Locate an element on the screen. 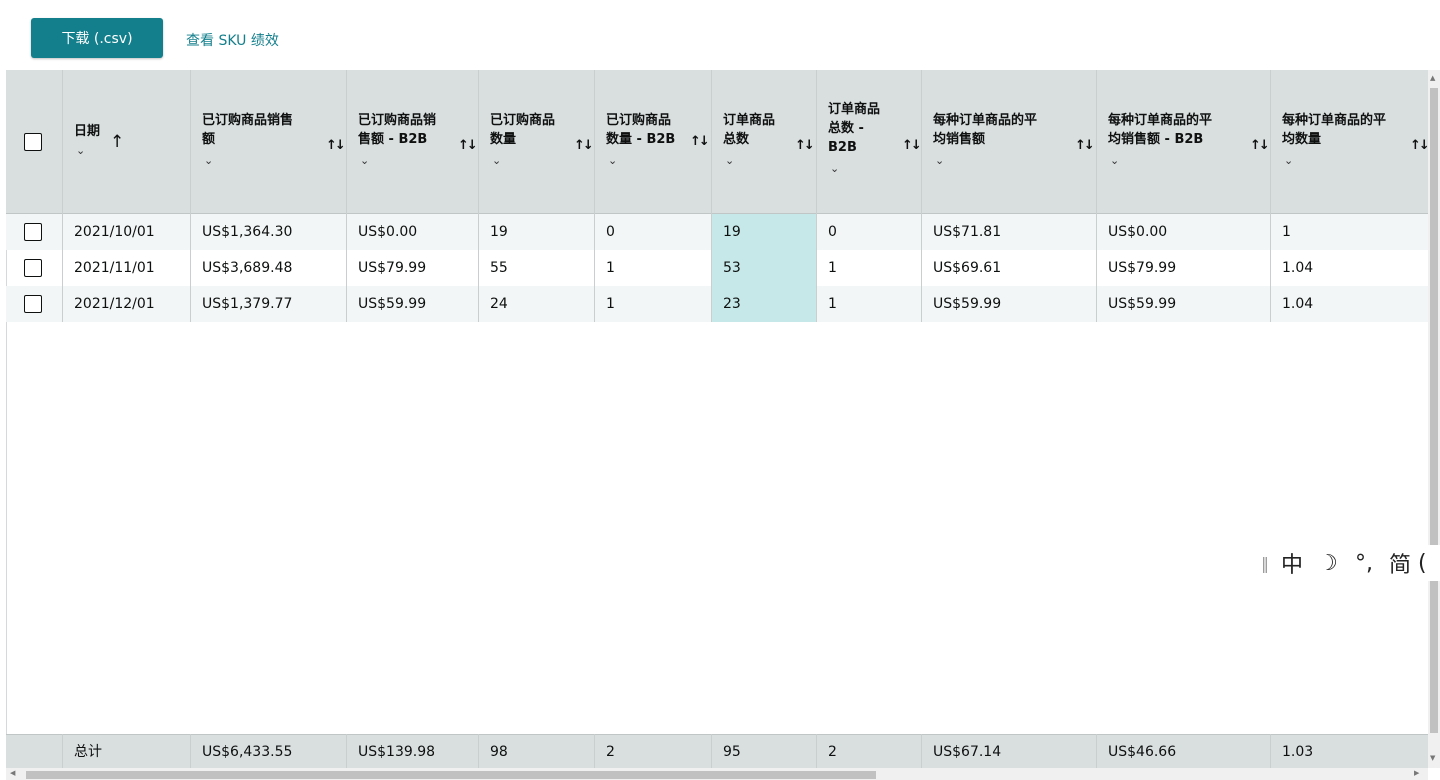 Image resolution: width=1440 pixels, height=780 pixels. moon-icon: ☽ is located at coordinates (1328, 563).